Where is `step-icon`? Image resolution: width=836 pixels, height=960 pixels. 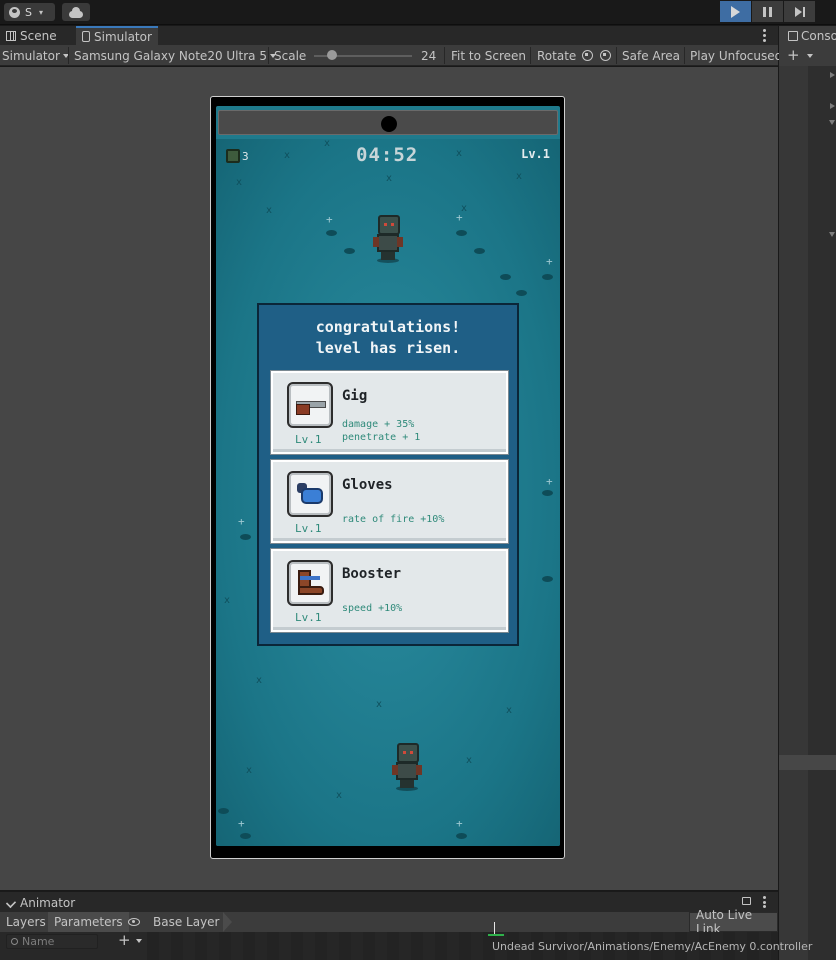
step-icon is located at coordinates (799, 11).